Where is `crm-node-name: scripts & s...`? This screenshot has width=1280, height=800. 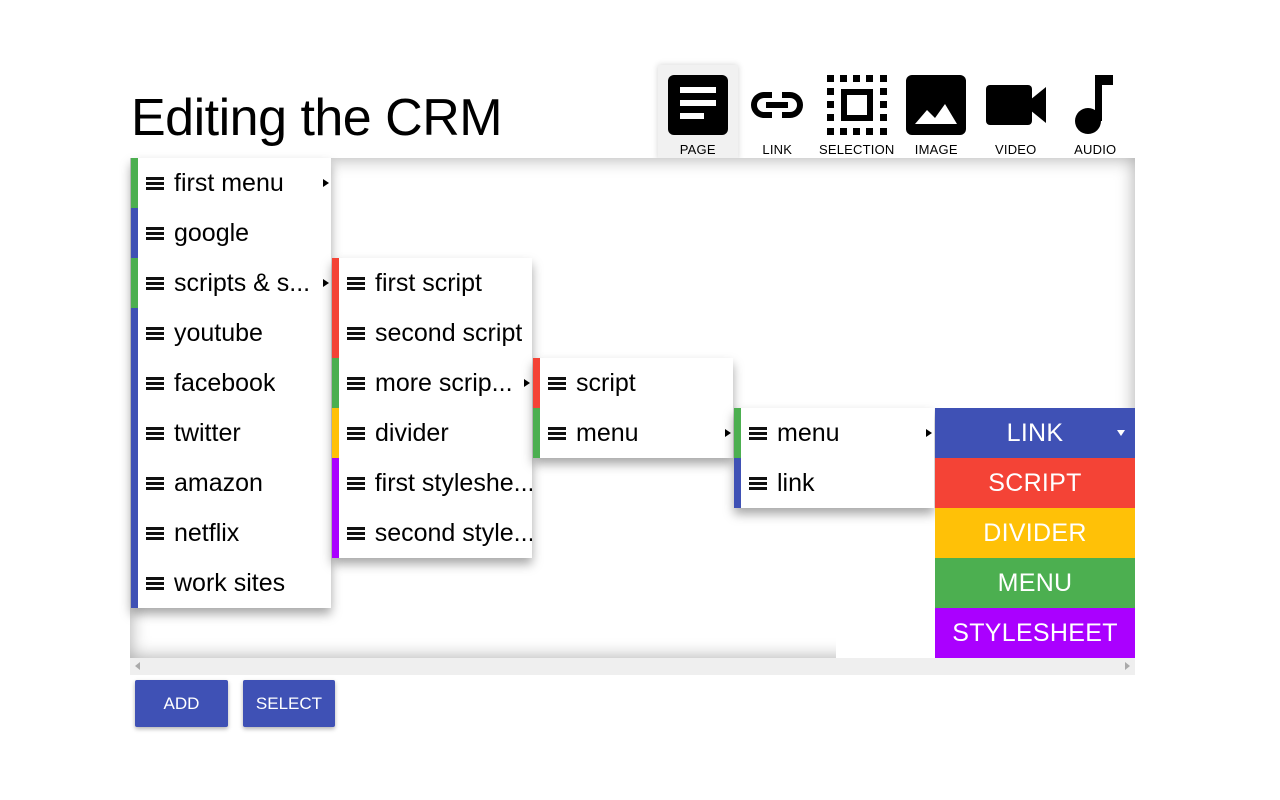
crm-node-name: scripts & s... is located at coordinates (242, 282).